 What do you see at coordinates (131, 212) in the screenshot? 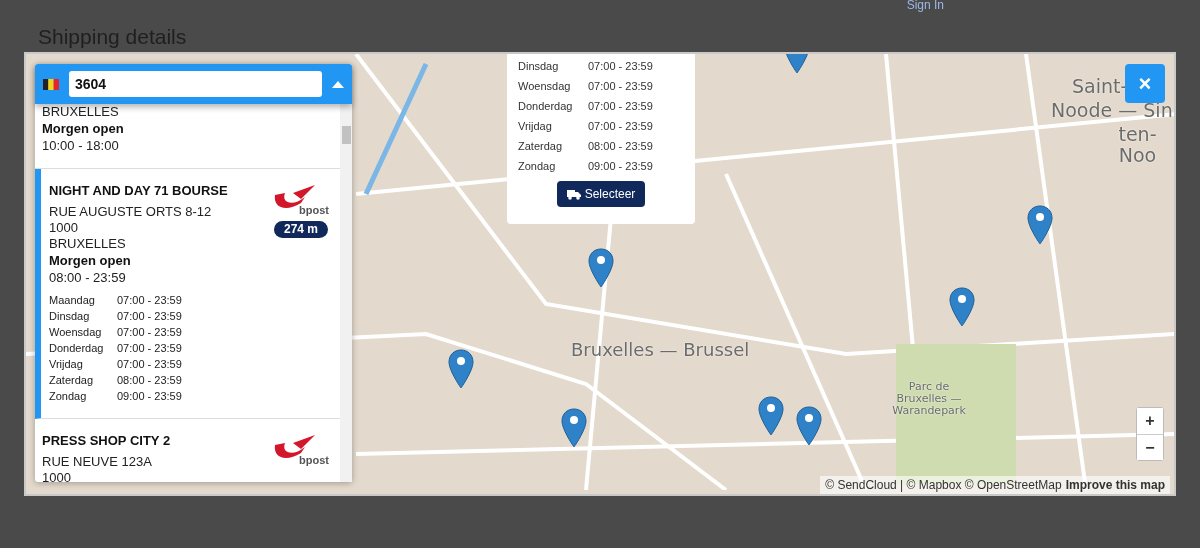
I see `address-line: RUE AUGUSTE ORTS 8-12` at bounding box center [131, 212].